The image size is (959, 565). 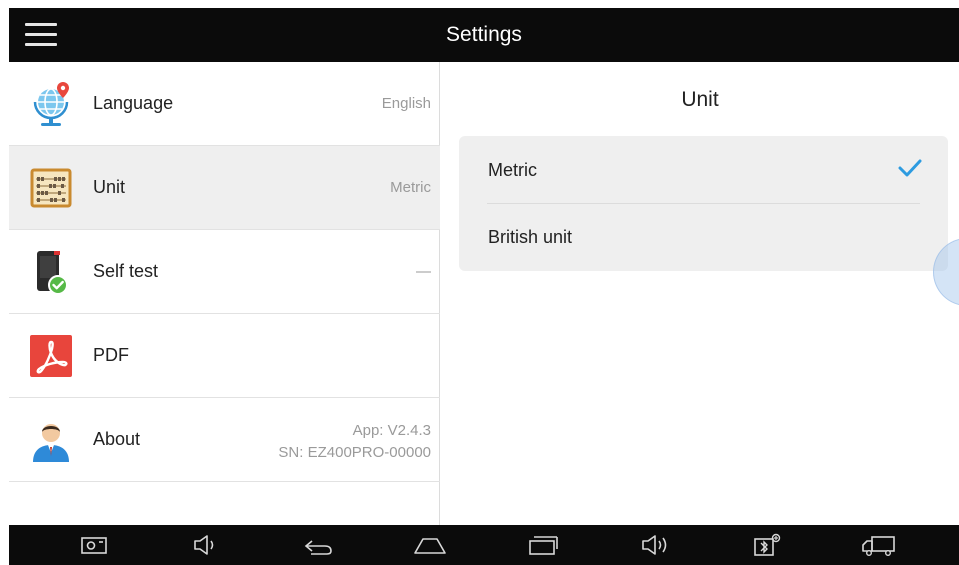 I want to click on device-check-icon, so click(x=51, y=272).